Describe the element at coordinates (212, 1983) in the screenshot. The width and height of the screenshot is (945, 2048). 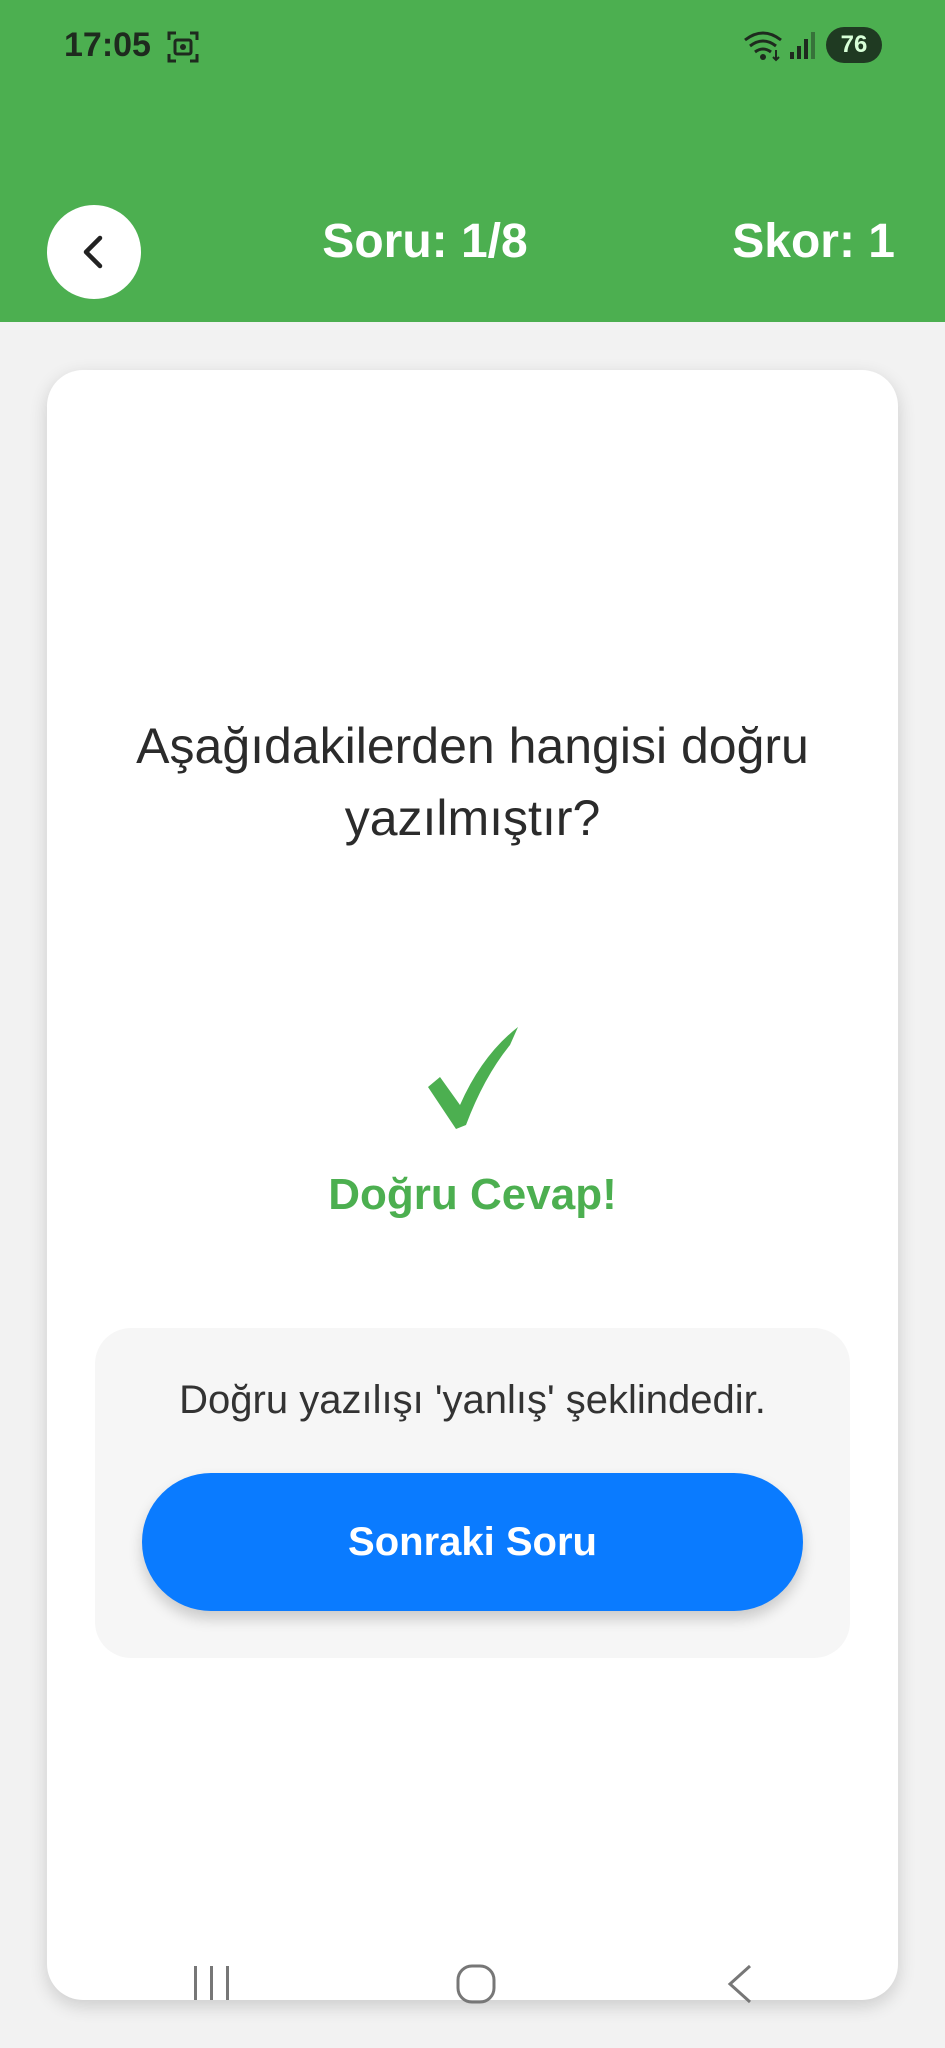
I see `recents-icon` at that location.